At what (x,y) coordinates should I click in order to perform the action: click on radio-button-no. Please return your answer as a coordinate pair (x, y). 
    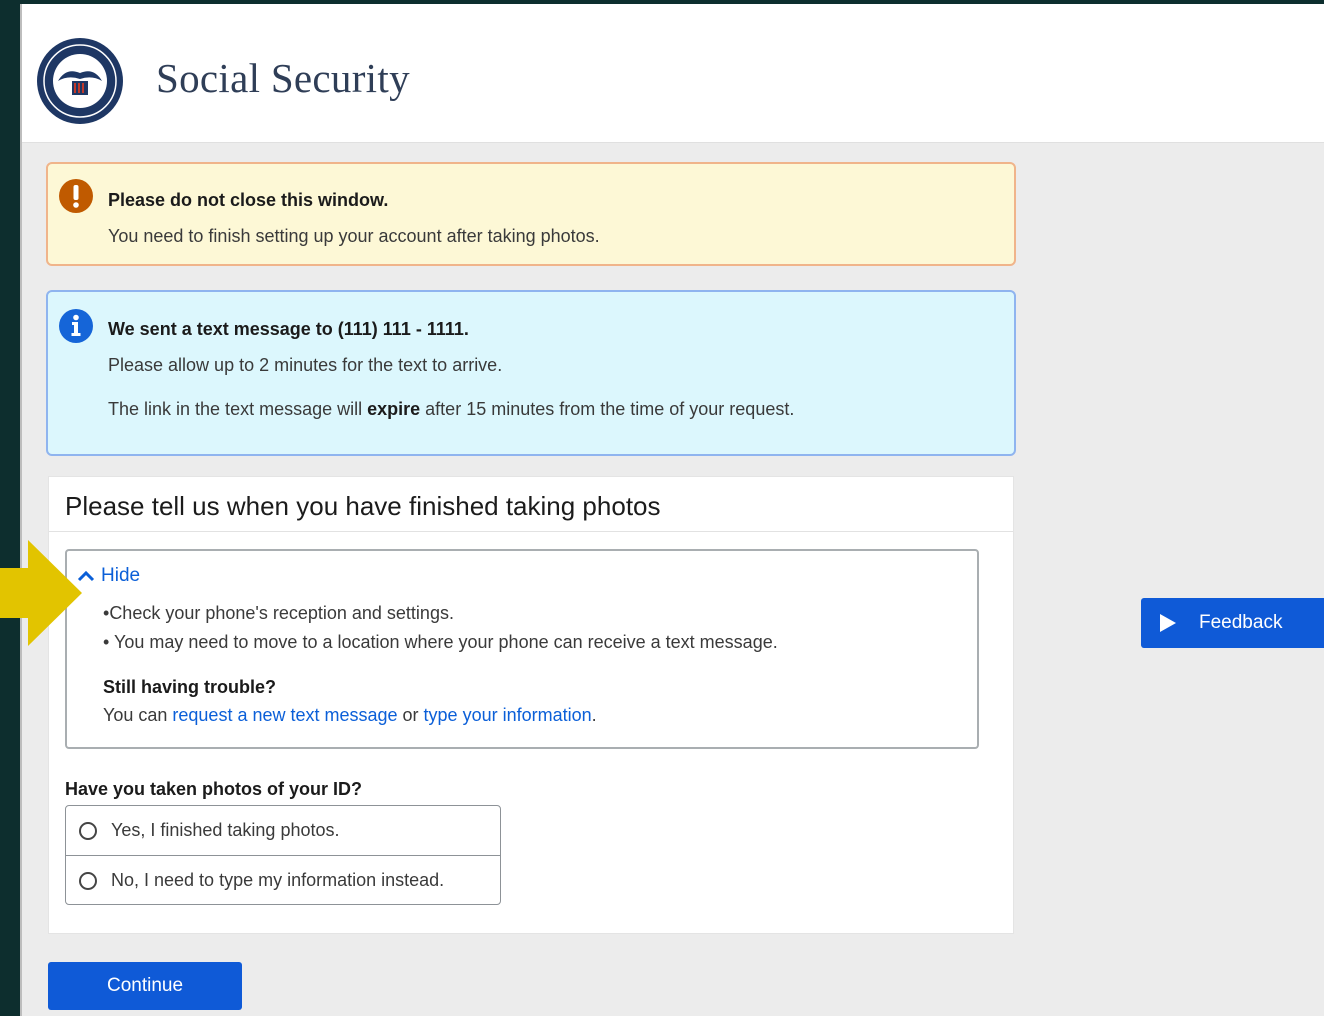
    Looking at the image, I should click on (88, 880).